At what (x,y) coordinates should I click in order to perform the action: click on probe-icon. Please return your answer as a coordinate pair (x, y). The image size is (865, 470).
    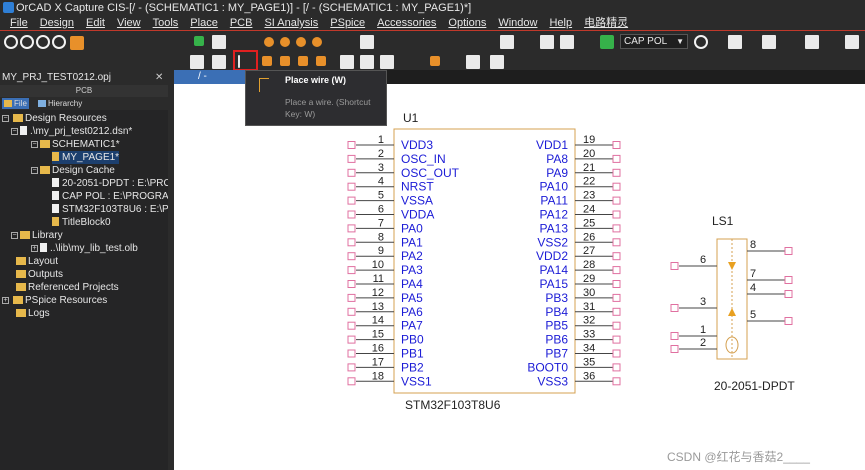
    Looking at the image, I should click on (269, 42).